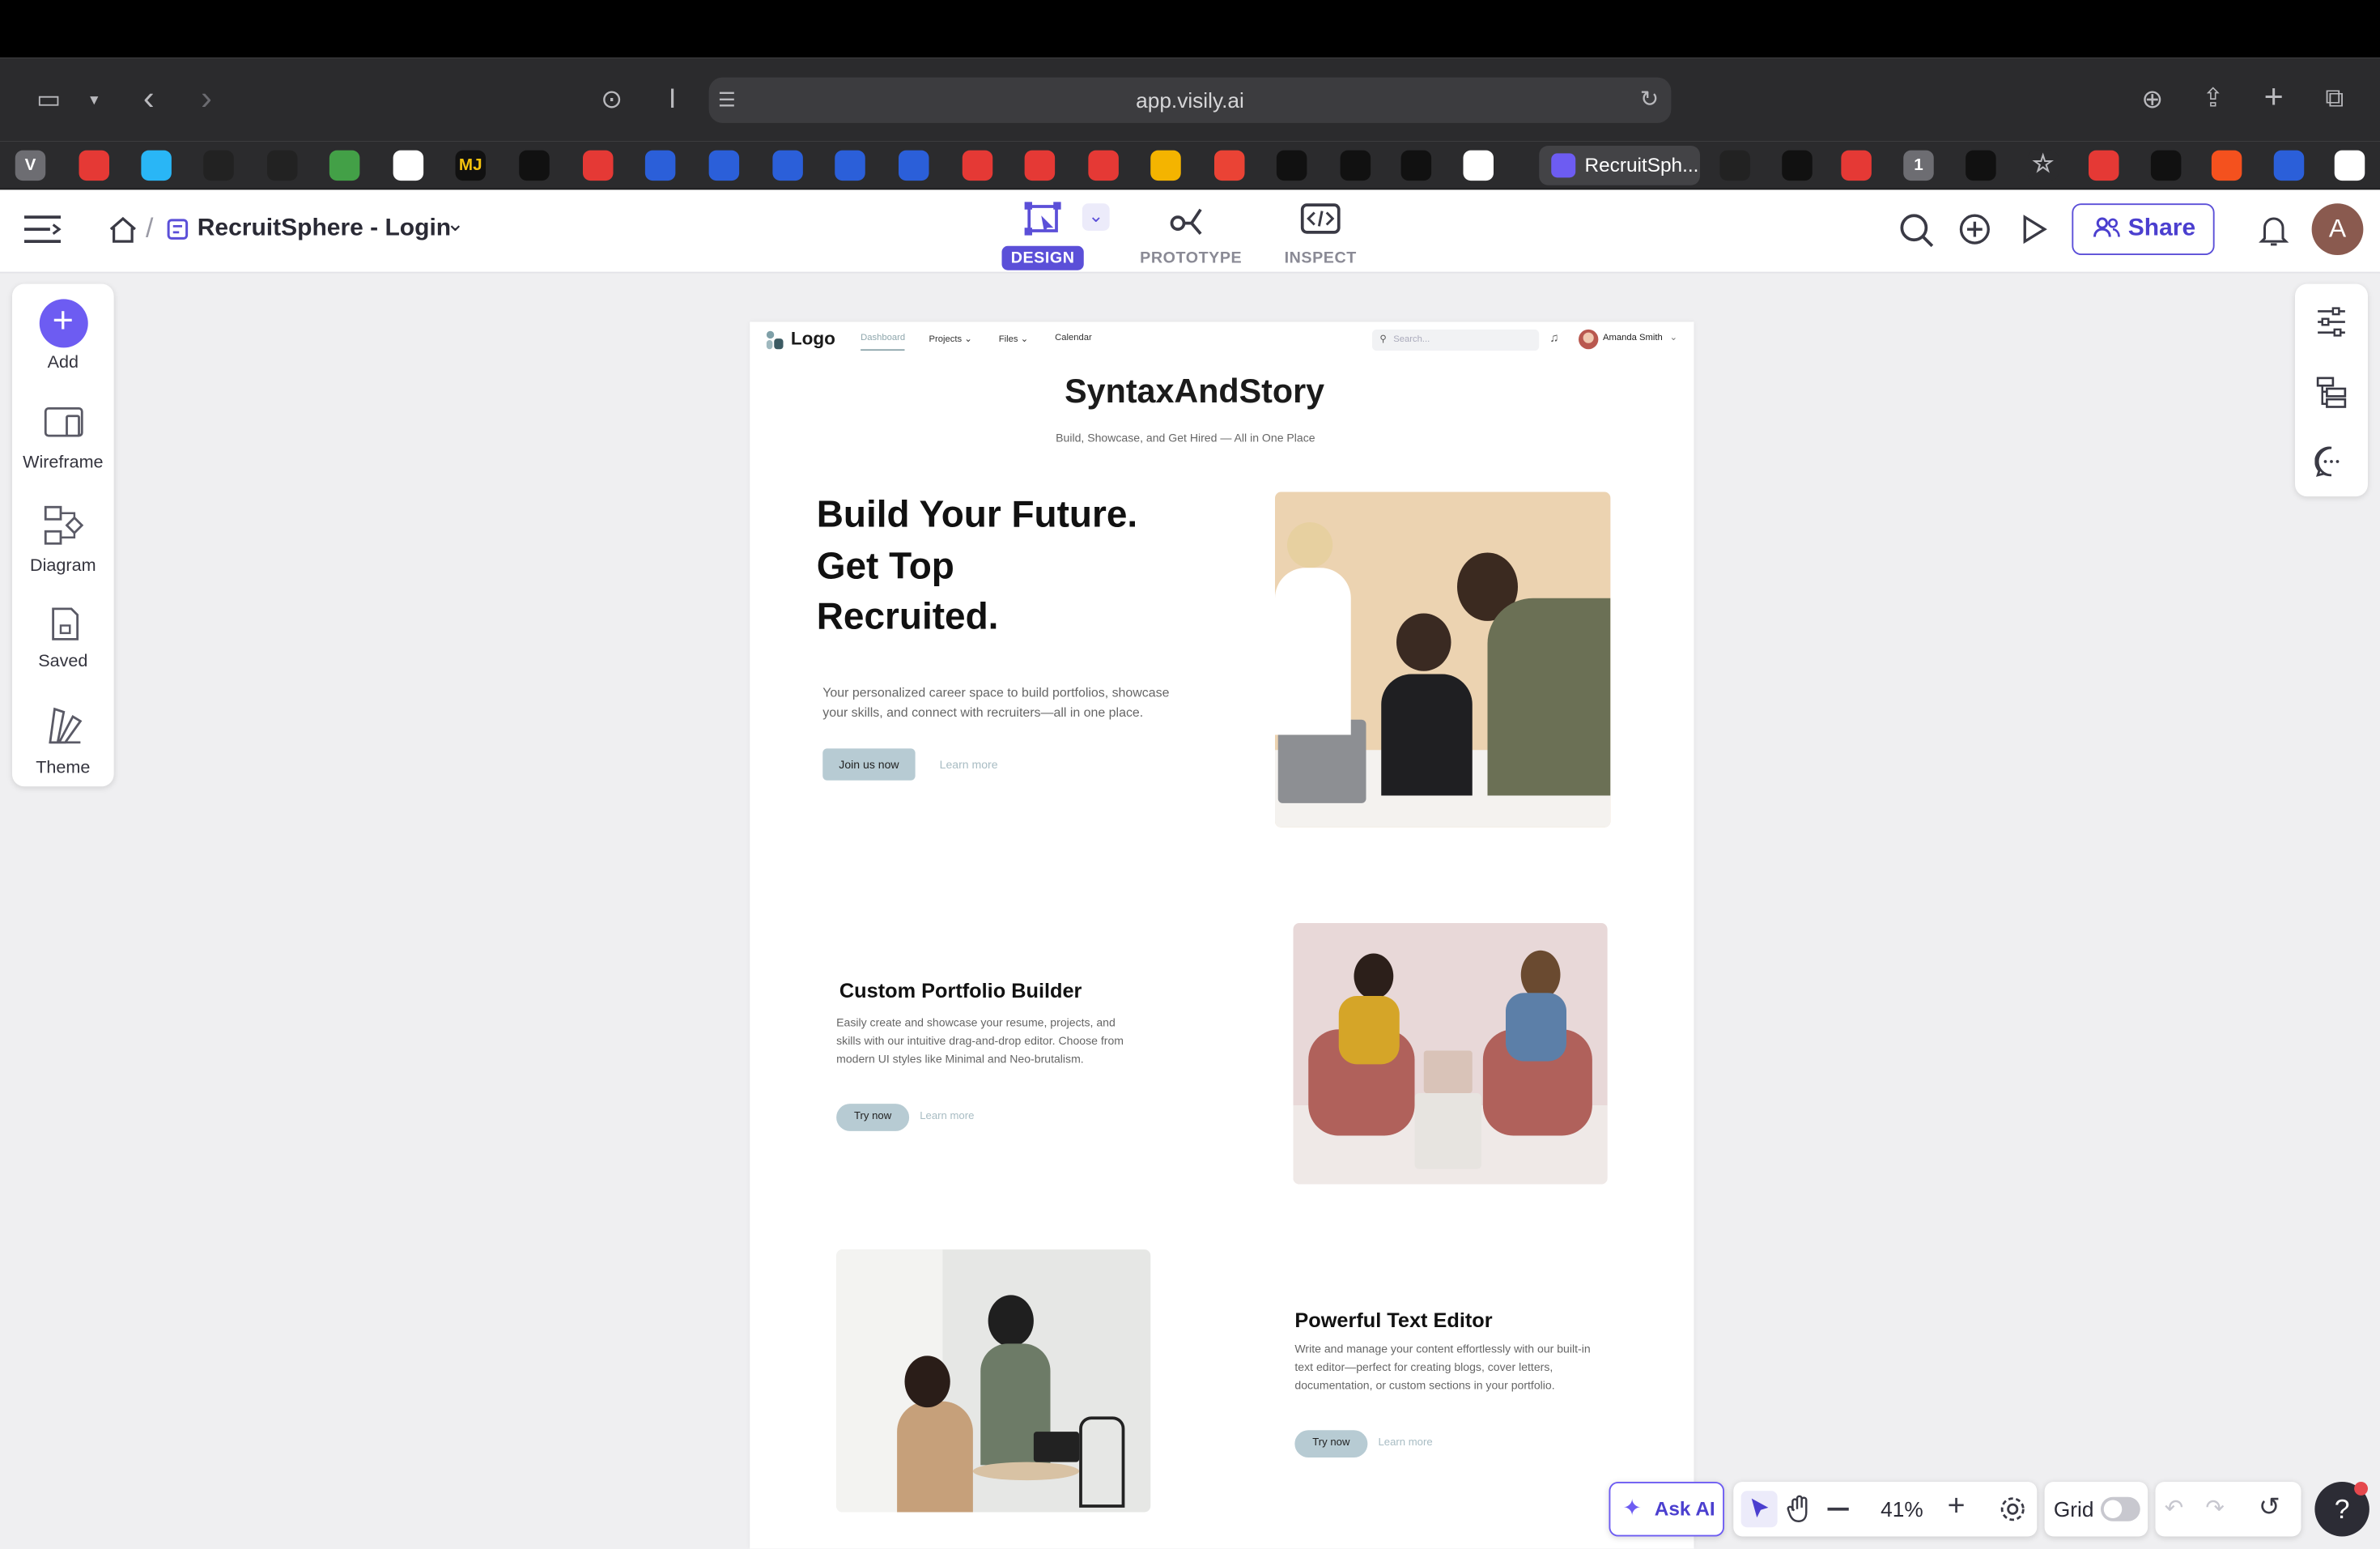 The image size is (2380, 1549). What do you see at coordinates (1918, 231) in the screenshot?
I see `search-icon` at bounding box center [1918, 231].